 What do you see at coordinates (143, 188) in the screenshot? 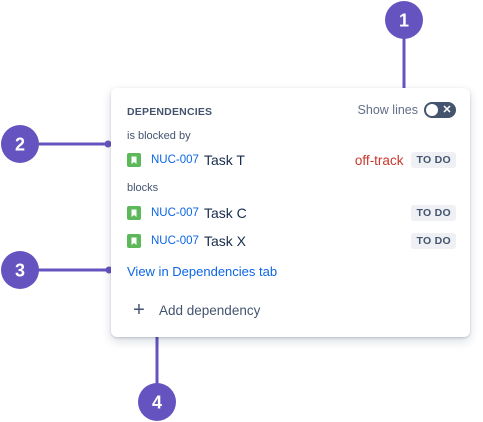
I see `section-label-blocks: blocks` at bounding box center [143, 188].